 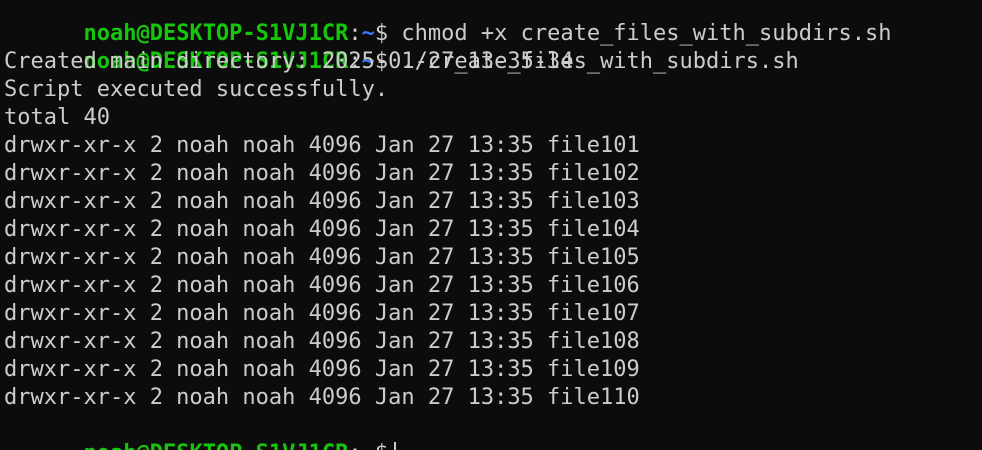 What do you see at coordinates (196, 89) in the screenshot?
I see `output-success-message: Script executed successfully.` at bounding box center [196, 89].